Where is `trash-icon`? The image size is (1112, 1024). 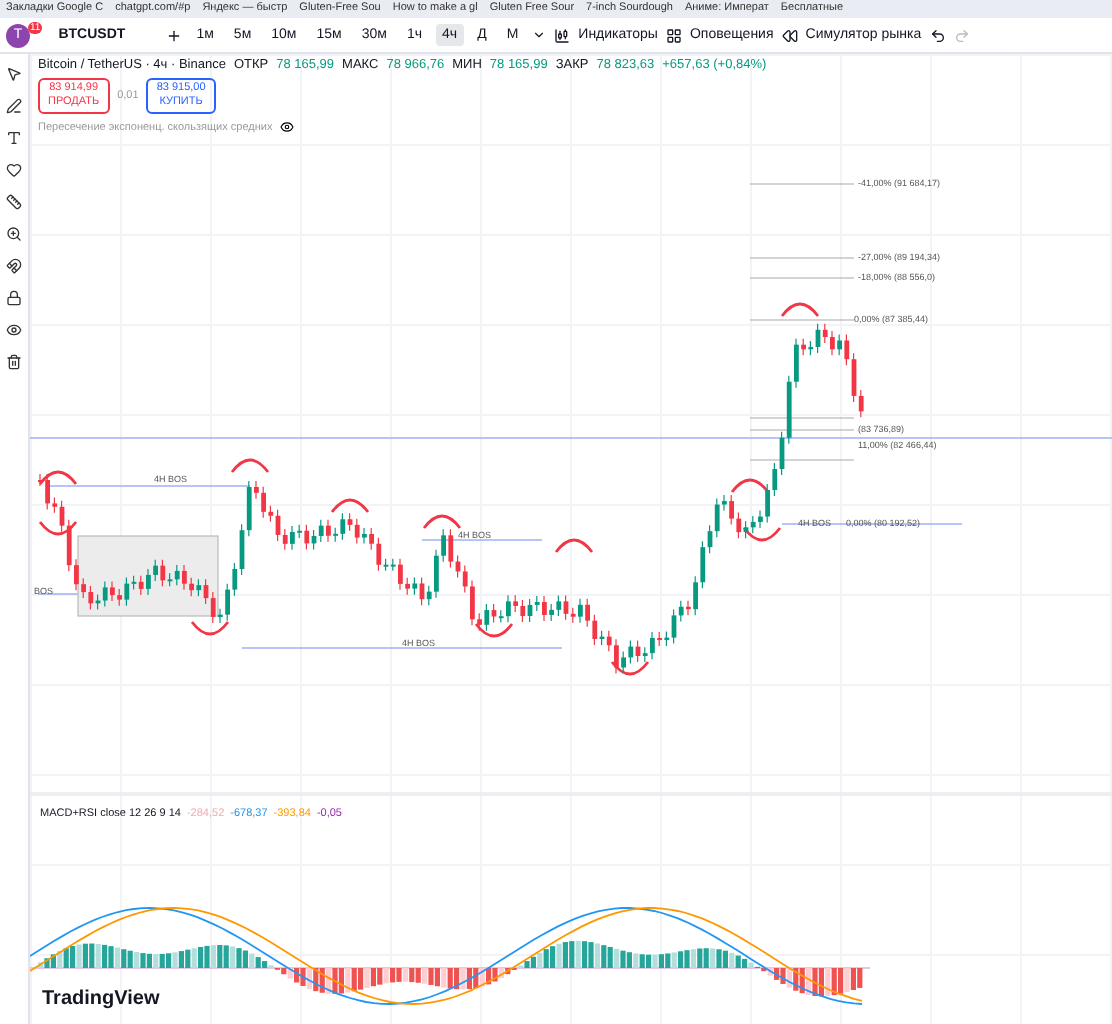
trash-icon is located at coordinates (14, 362).